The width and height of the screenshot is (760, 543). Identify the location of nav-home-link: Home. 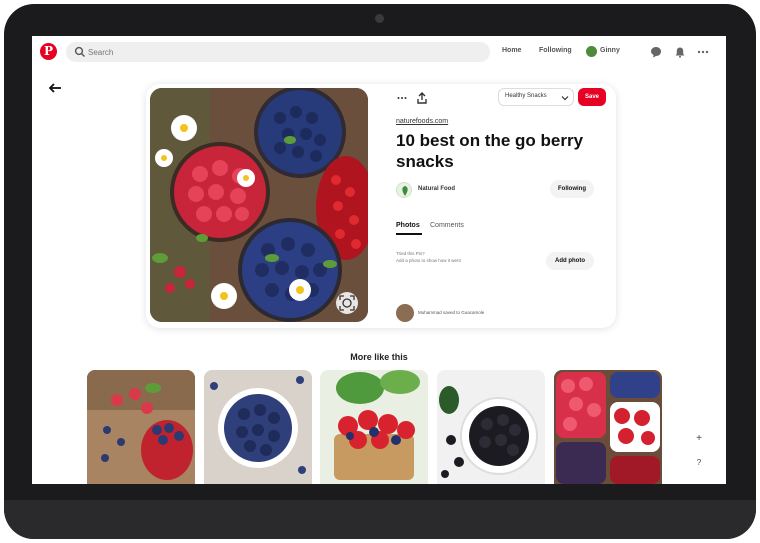
(511, 50).